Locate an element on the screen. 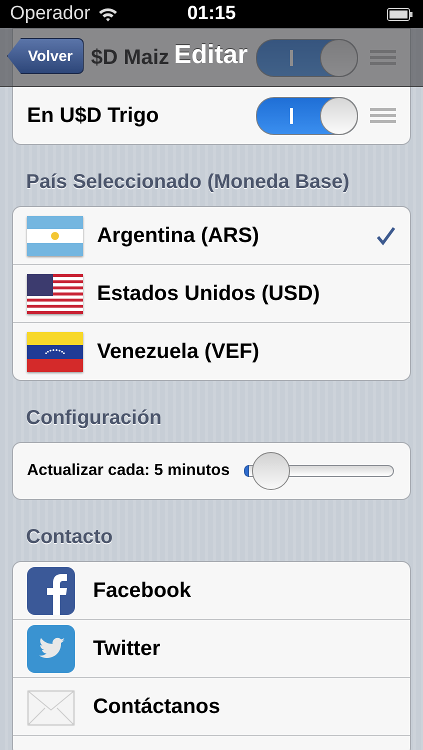  country-row: Venezuela (VEF) is located at coordinates (211, 351).